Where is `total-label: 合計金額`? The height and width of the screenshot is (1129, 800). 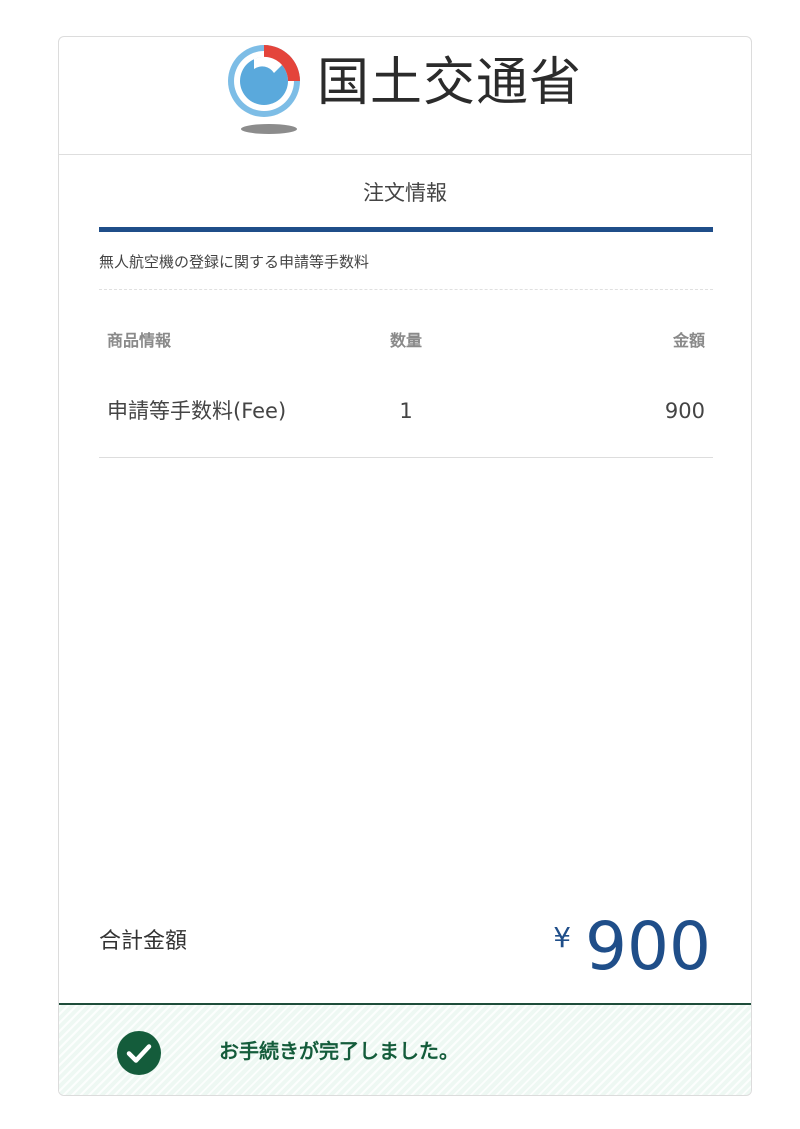 total-label: 合計金額 is located at coordinates (143, 941).